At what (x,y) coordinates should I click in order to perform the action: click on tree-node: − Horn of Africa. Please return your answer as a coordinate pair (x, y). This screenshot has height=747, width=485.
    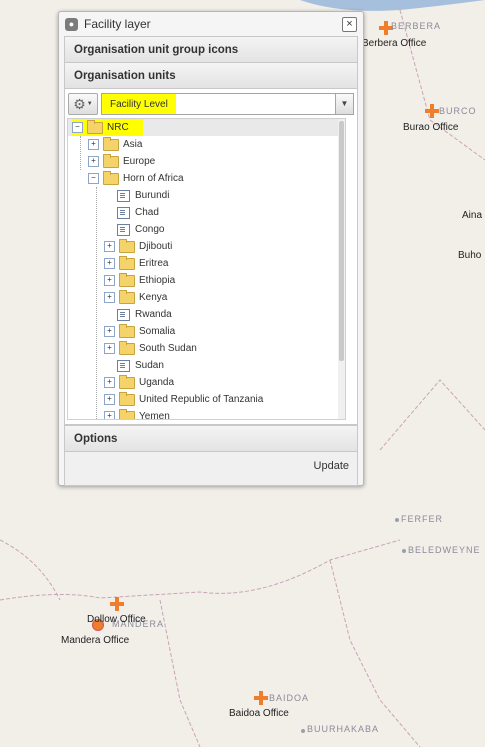
    Looking at the image, I should click on (206, 178).